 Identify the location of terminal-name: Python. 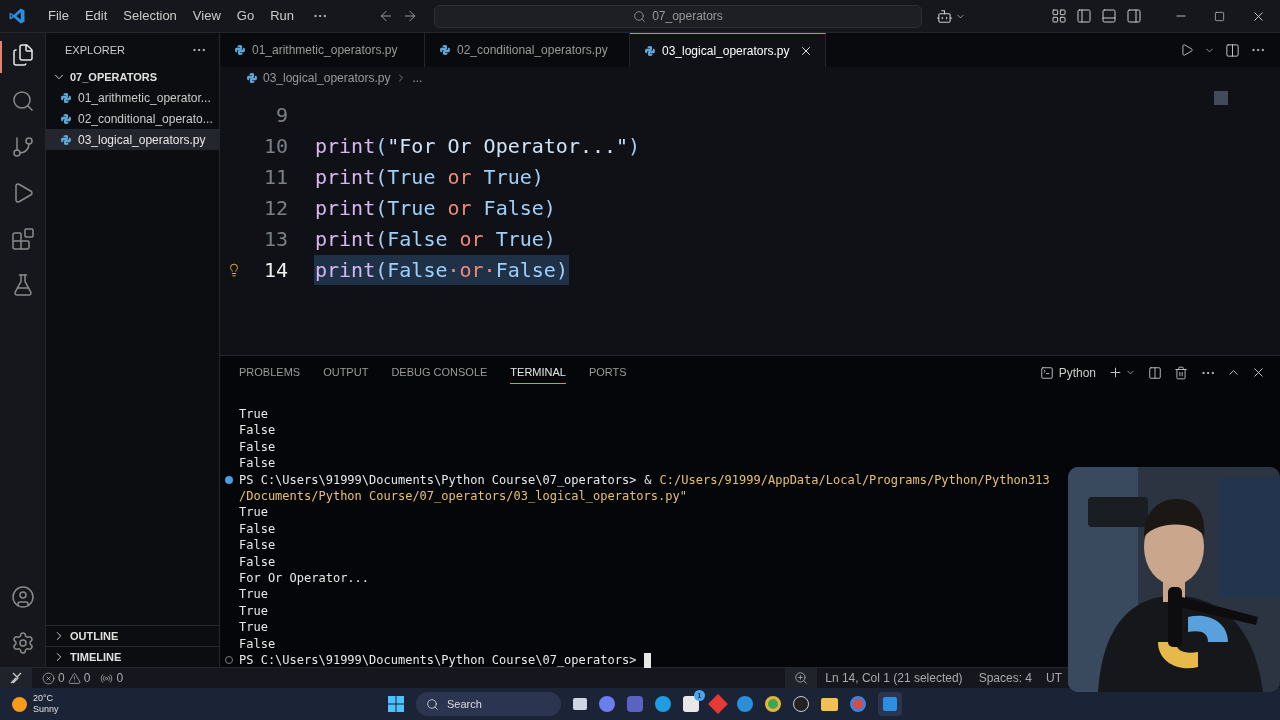
(1077, 372).